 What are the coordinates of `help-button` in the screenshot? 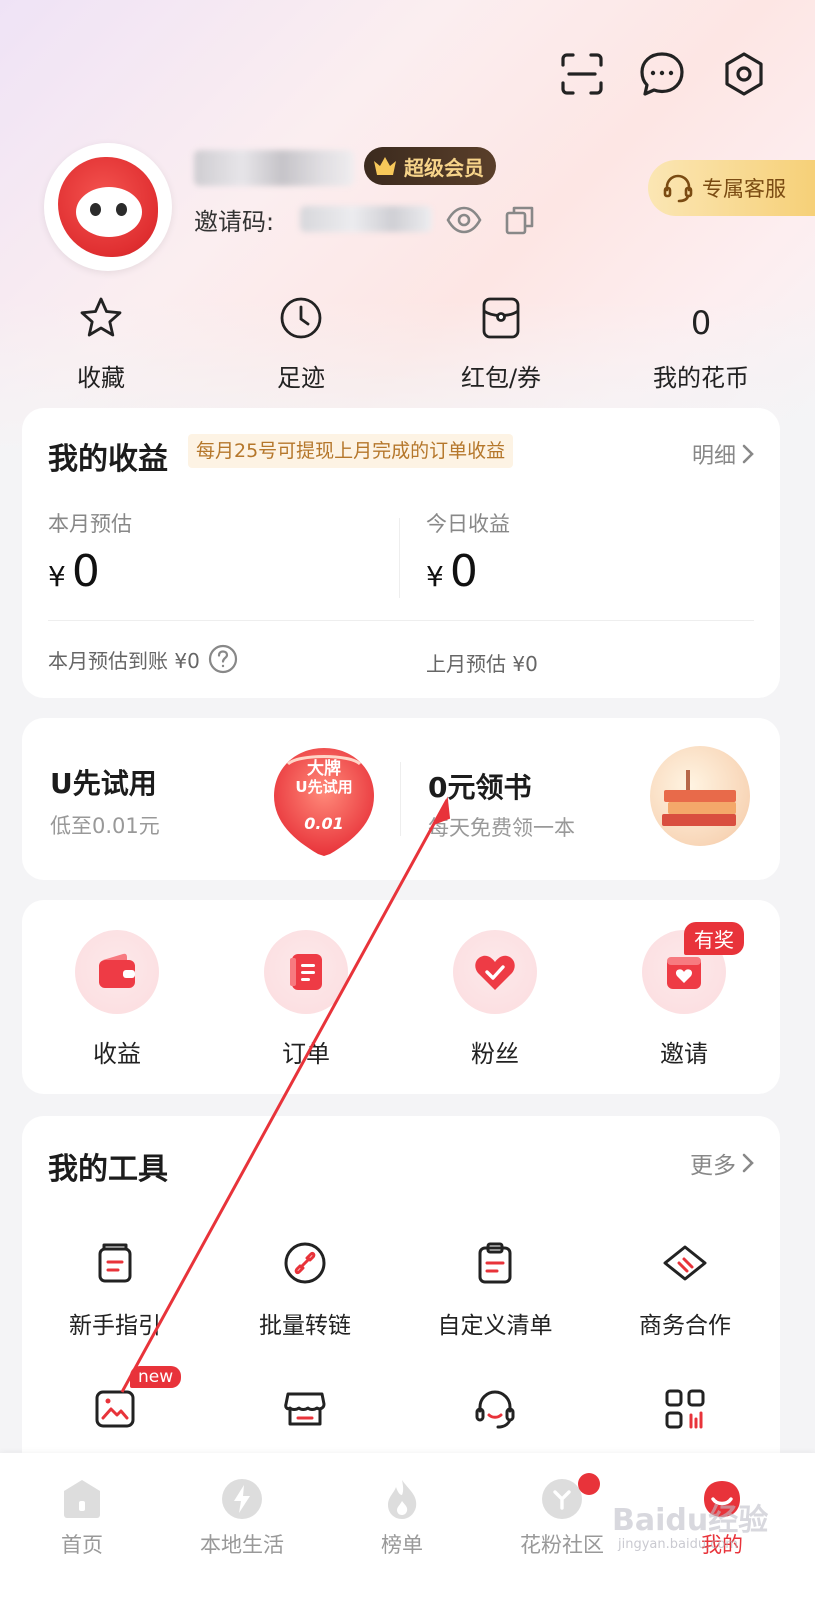 It's located at (223, 659).